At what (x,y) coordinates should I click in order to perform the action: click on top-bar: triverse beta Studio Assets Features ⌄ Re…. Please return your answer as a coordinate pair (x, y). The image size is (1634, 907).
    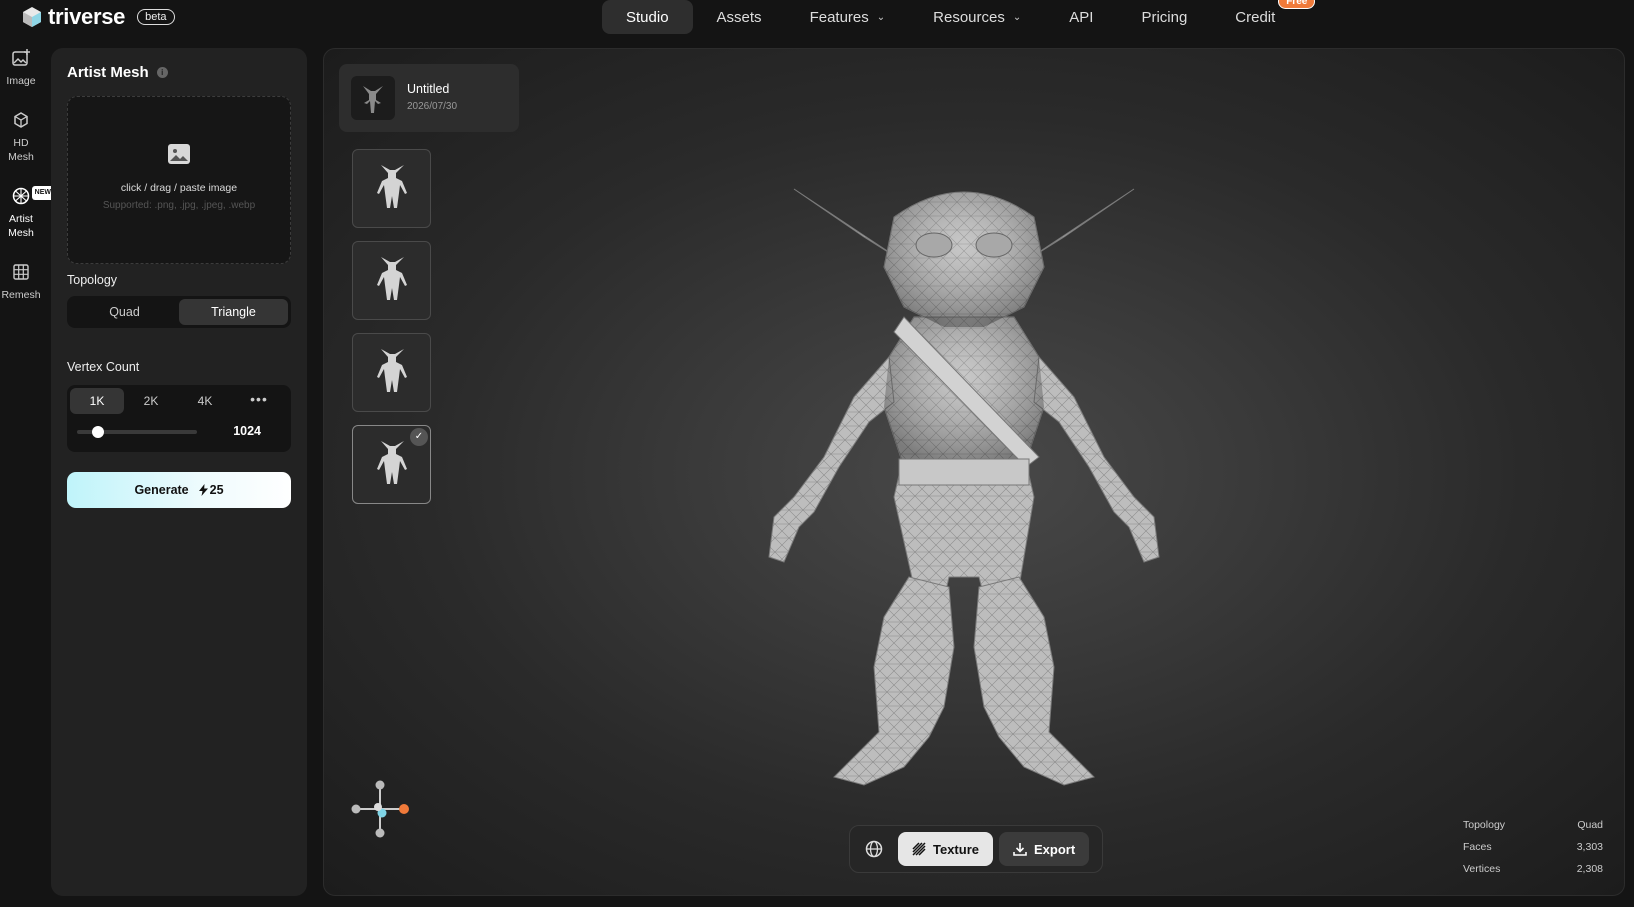
    Looking at the image, I should click on (817, 20).